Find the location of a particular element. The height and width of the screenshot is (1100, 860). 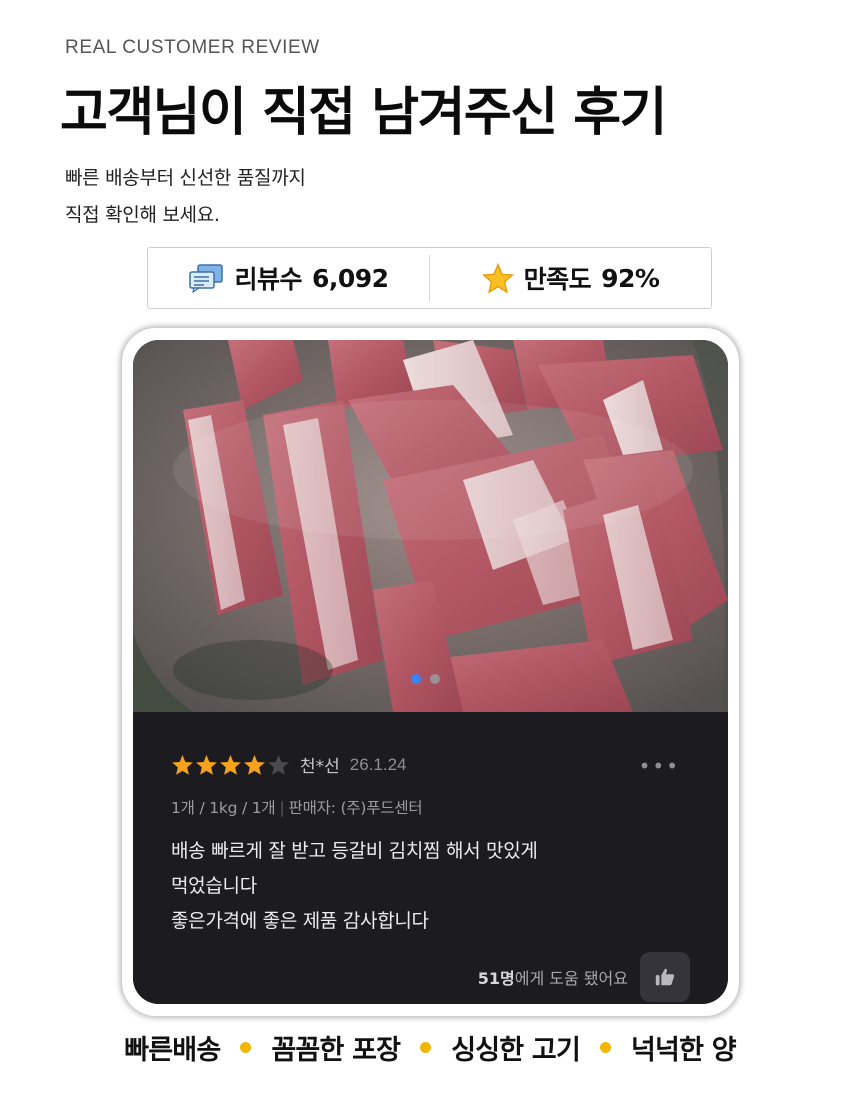

review-date: 26.1.24 is located at coordinates (378, 764).